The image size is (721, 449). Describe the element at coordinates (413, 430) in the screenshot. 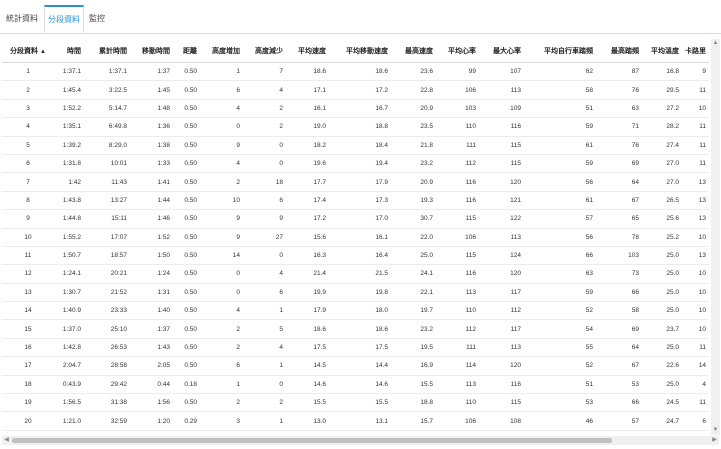

I see `summary-cell: 30.7` at that location.